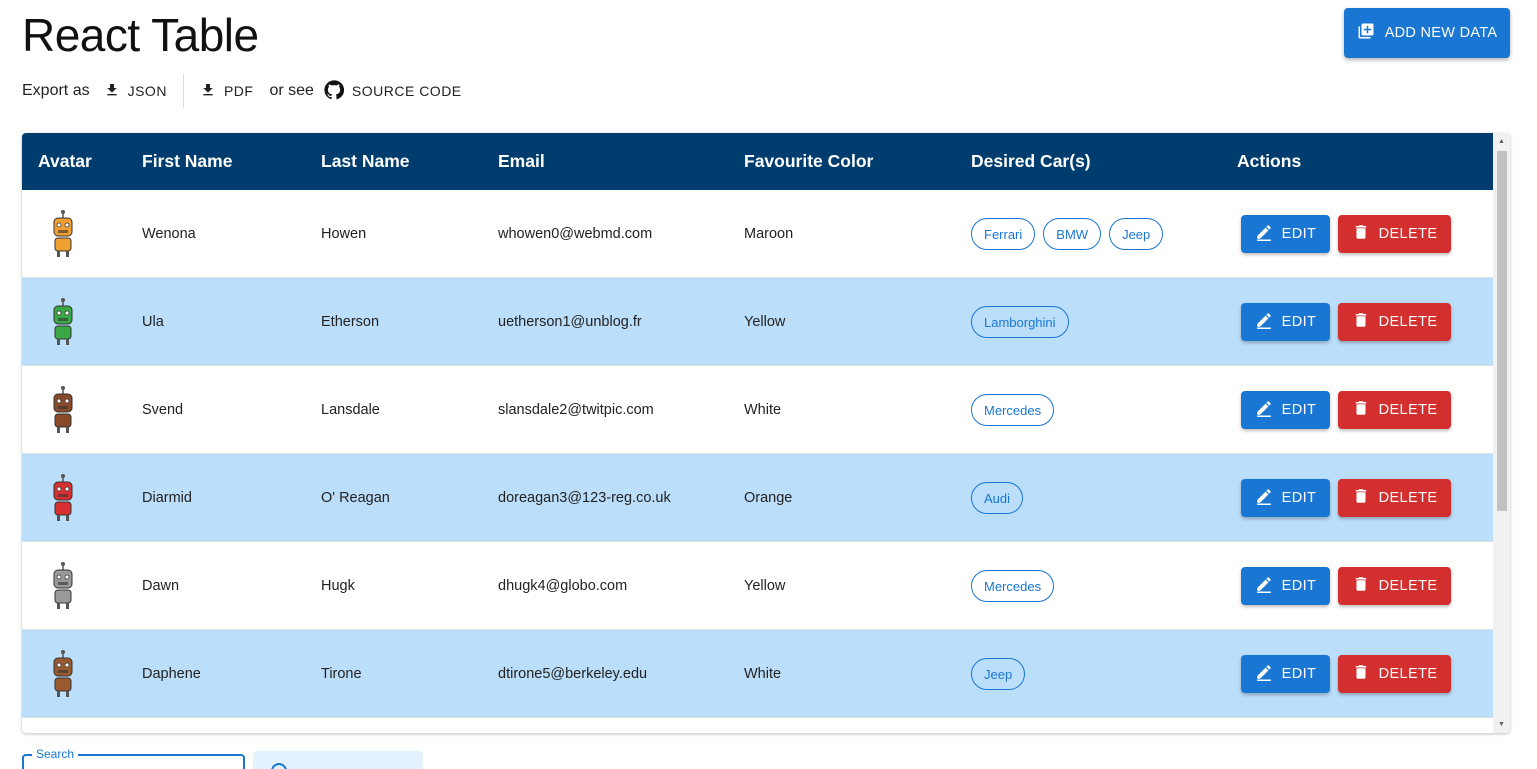 The image size is (1537, 769). Describe the element at coordinates (1501, 141) in the screenshot. I see `scroll-up-icon: ▲` at that location.